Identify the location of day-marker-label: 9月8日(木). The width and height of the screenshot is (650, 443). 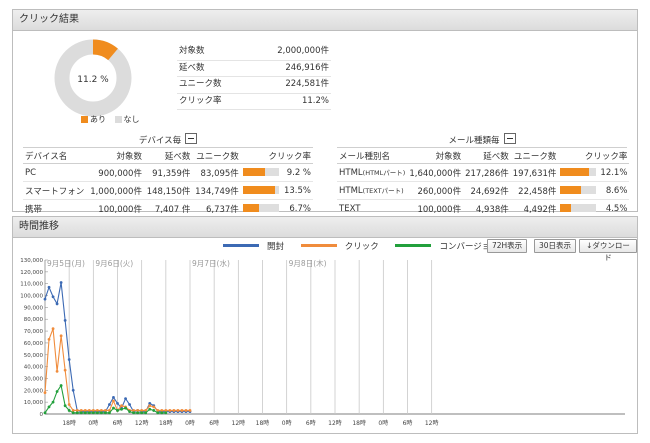
(308, 263).